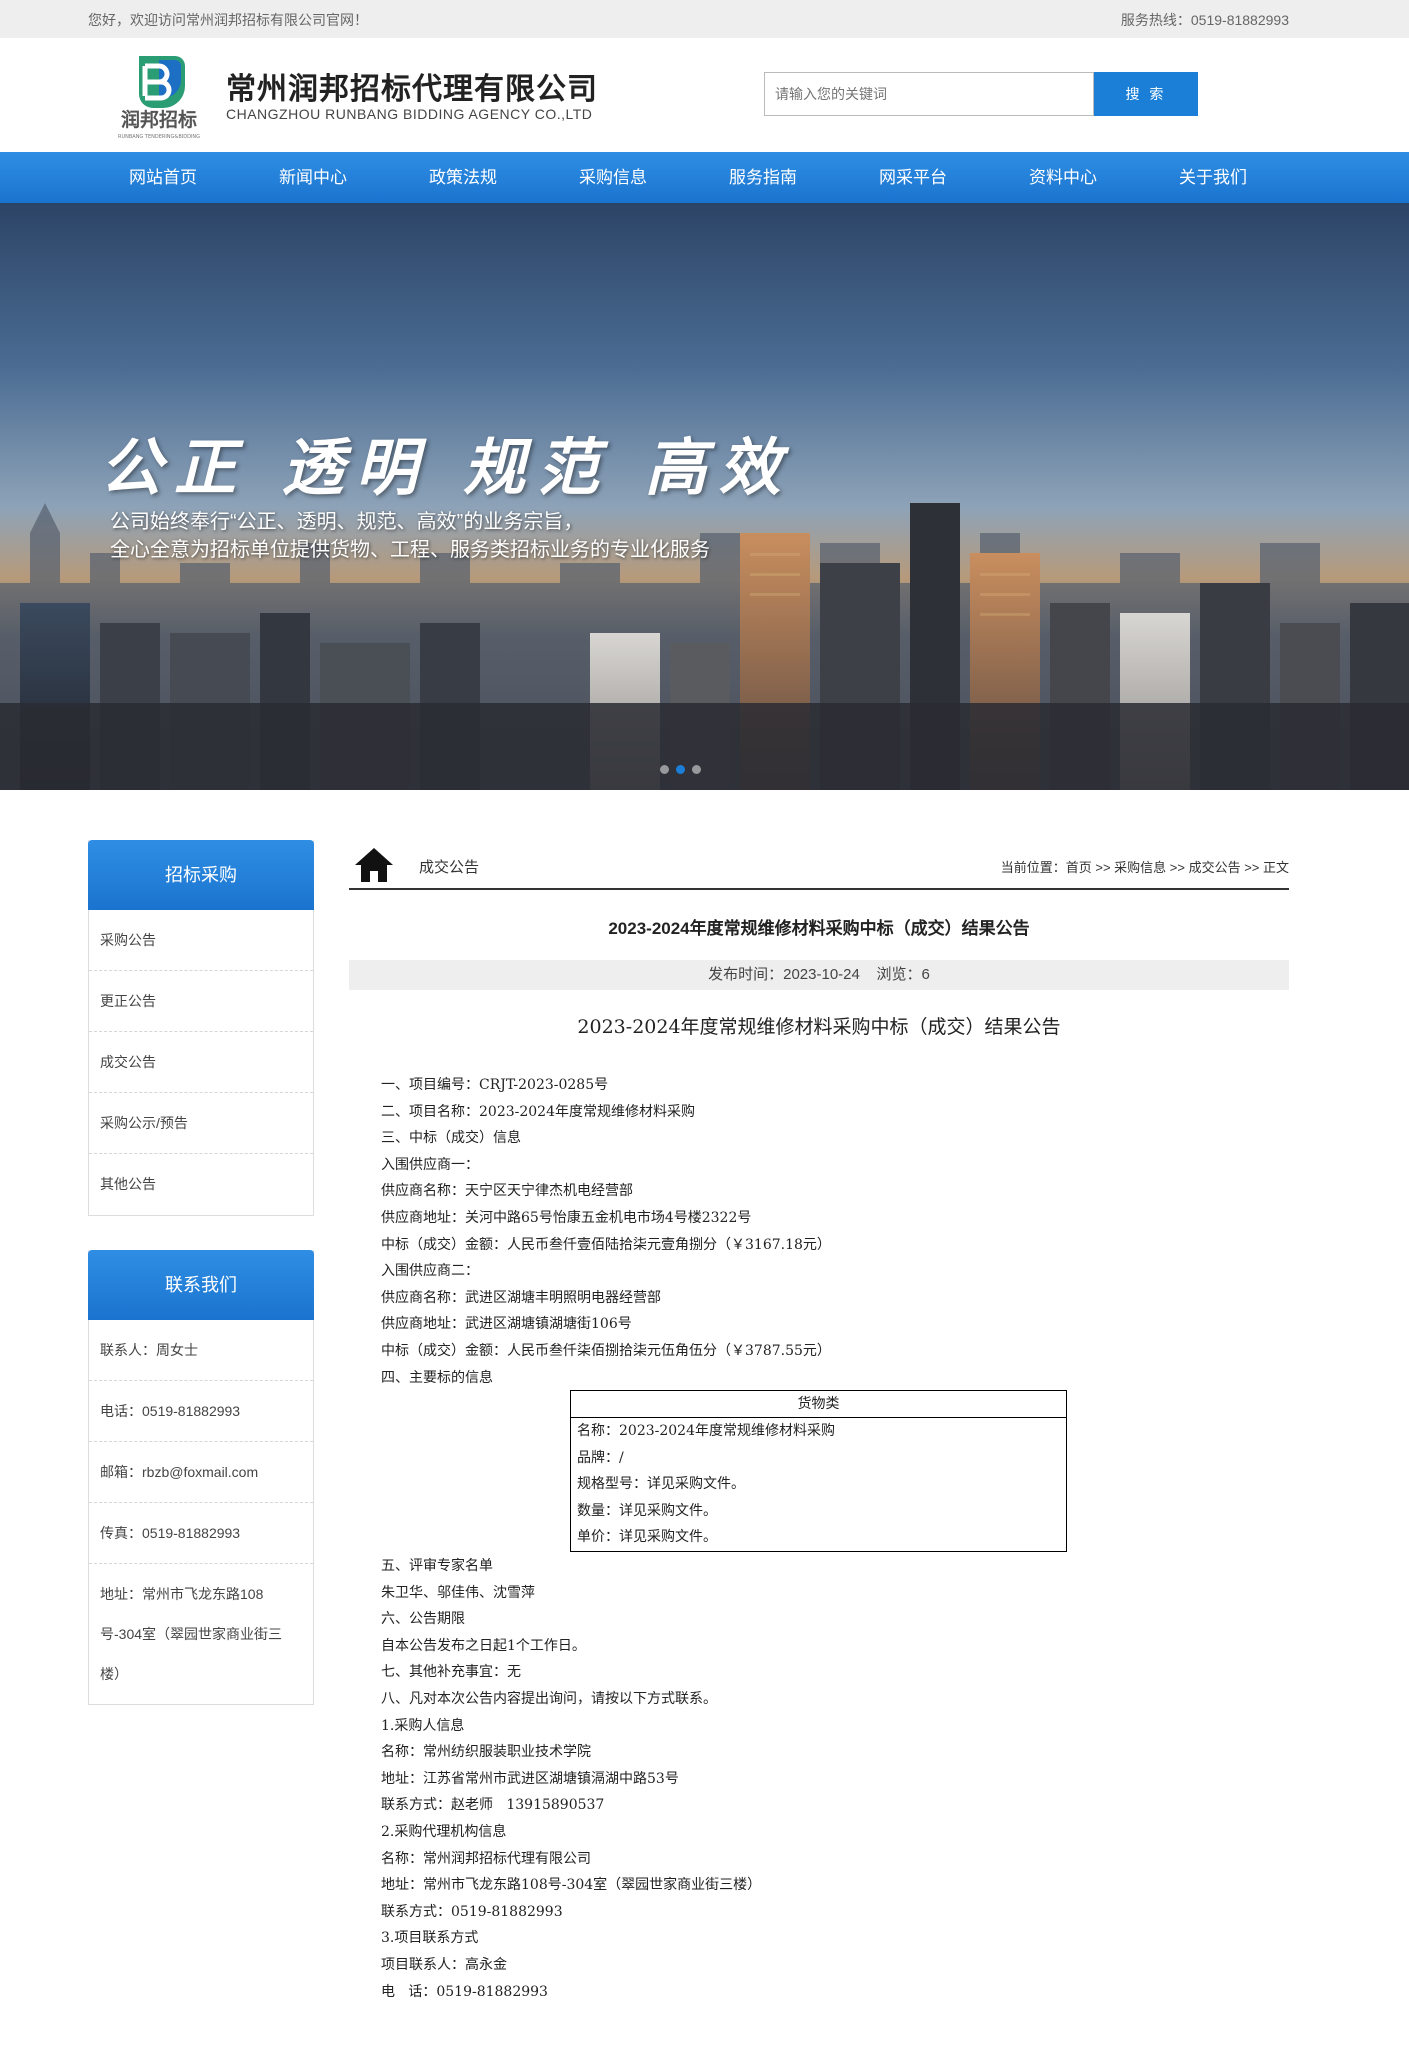 This screenshot has width=1409, height=2066. What do you see at coordinates (201, 1285) in the screenshot?
I see `sidebar-contact-title: 联系我们` at bounding box center [201, 1285].